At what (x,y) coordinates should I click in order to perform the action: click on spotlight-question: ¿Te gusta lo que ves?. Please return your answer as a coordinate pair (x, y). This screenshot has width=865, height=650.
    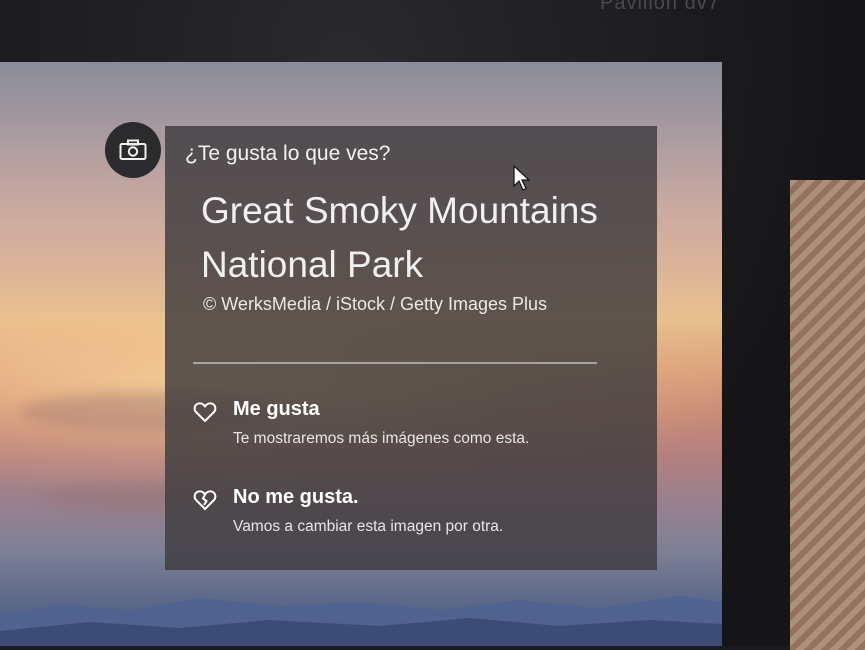
    Looking at the image, I should click on (288, 153).